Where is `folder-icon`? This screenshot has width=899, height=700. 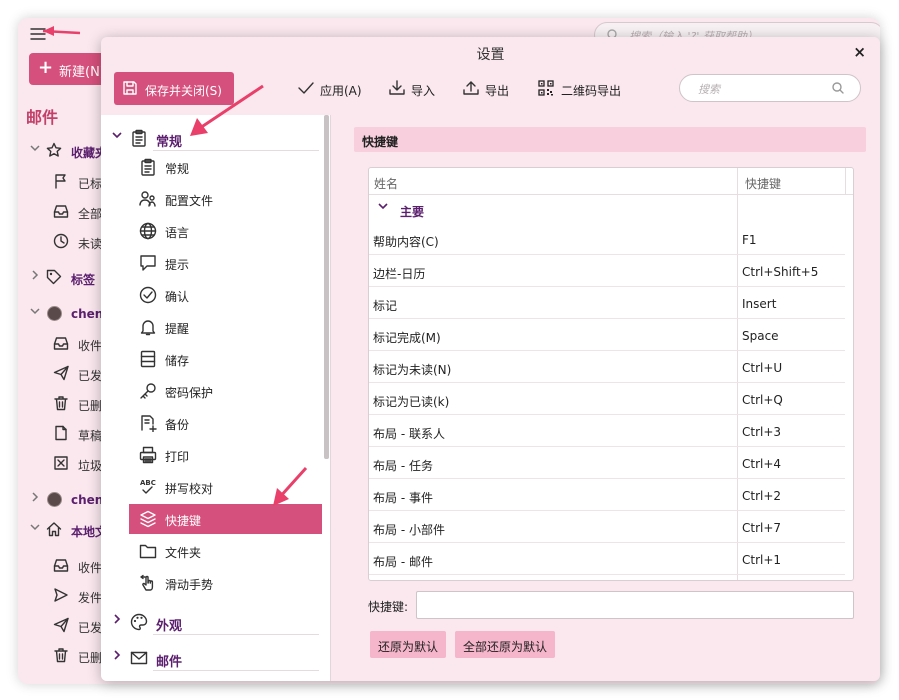
folder-icon is located at coordinates (148, 551).